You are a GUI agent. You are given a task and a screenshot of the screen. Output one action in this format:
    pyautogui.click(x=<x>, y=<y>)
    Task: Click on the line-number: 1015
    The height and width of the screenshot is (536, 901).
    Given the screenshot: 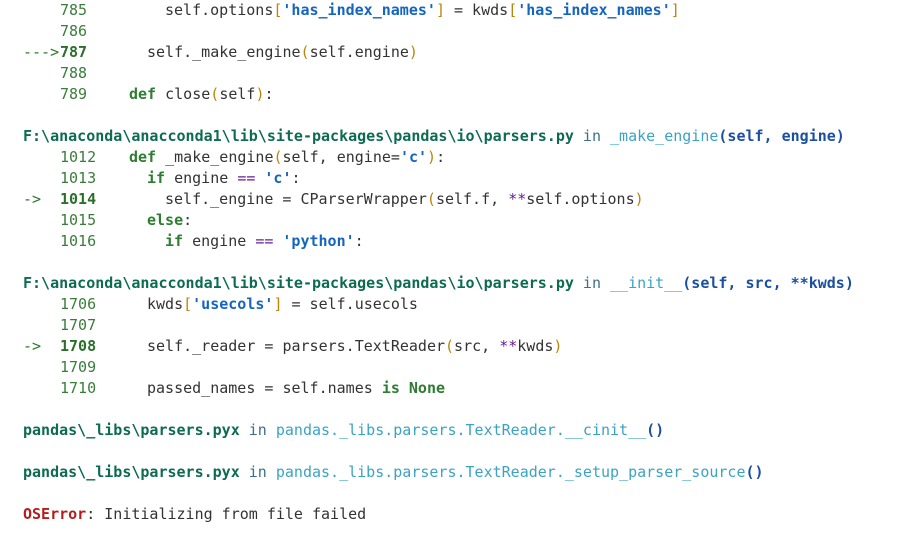 What is the action you would take?
    pyautogui.click(x=78, y=220)
    